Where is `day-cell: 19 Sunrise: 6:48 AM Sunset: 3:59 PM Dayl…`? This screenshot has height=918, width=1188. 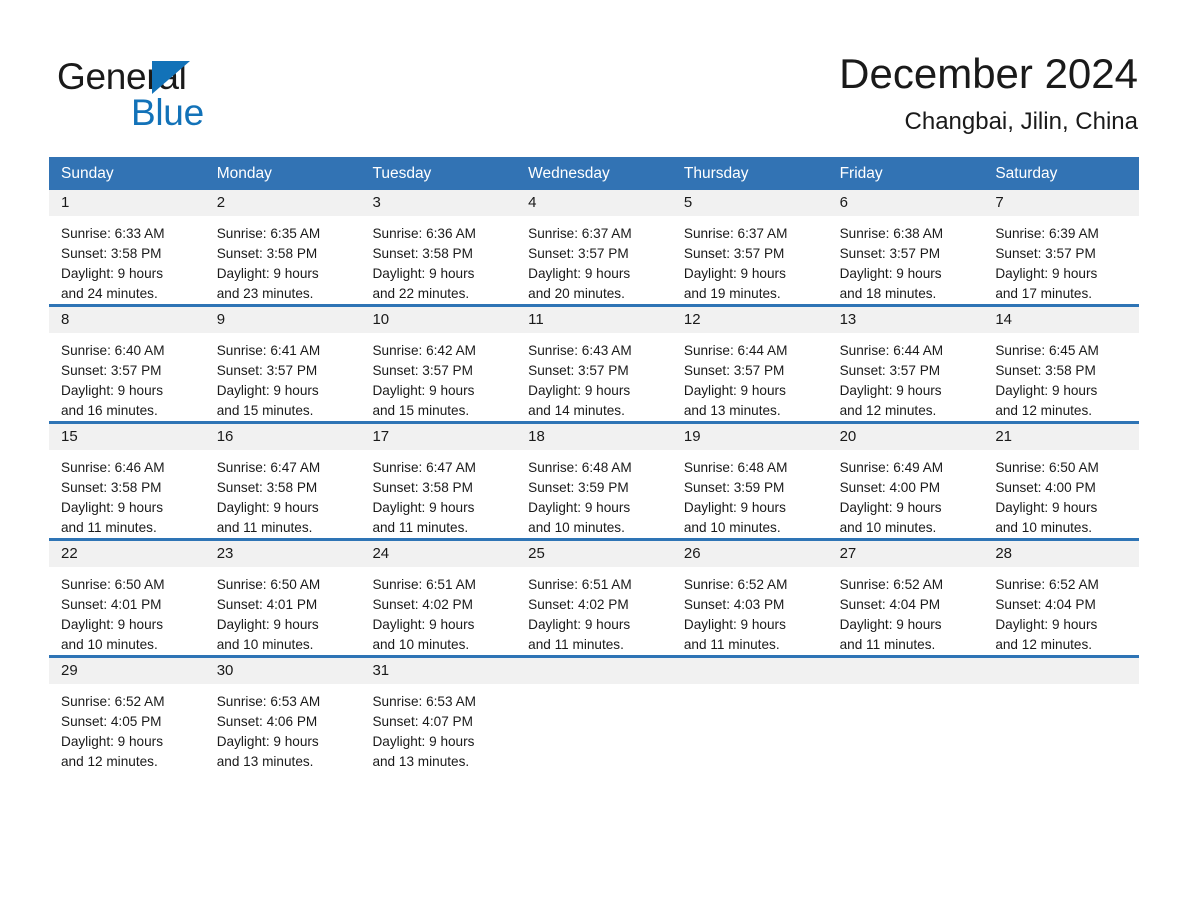
day-cell: 19 Sunrise: 6:48 AM Sunset: 3:59 PM Dayl… is located at coordinates (749, 479).